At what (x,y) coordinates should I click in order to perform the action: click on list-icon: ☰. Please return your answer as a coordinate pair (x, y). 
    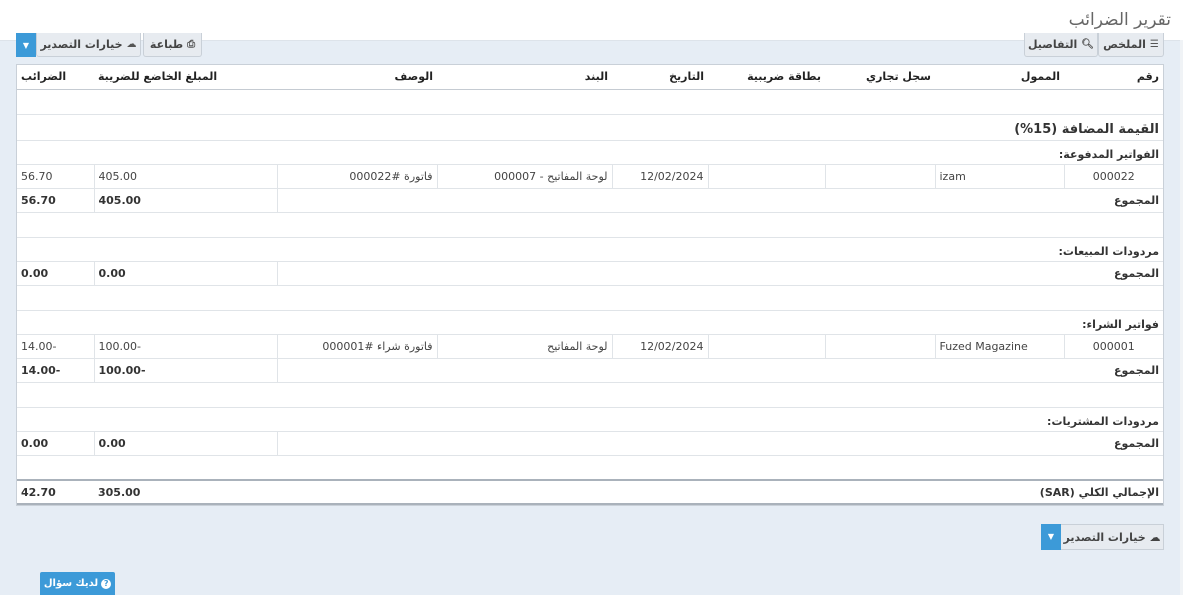
    Looking at the image, I should click on (1154, 44).